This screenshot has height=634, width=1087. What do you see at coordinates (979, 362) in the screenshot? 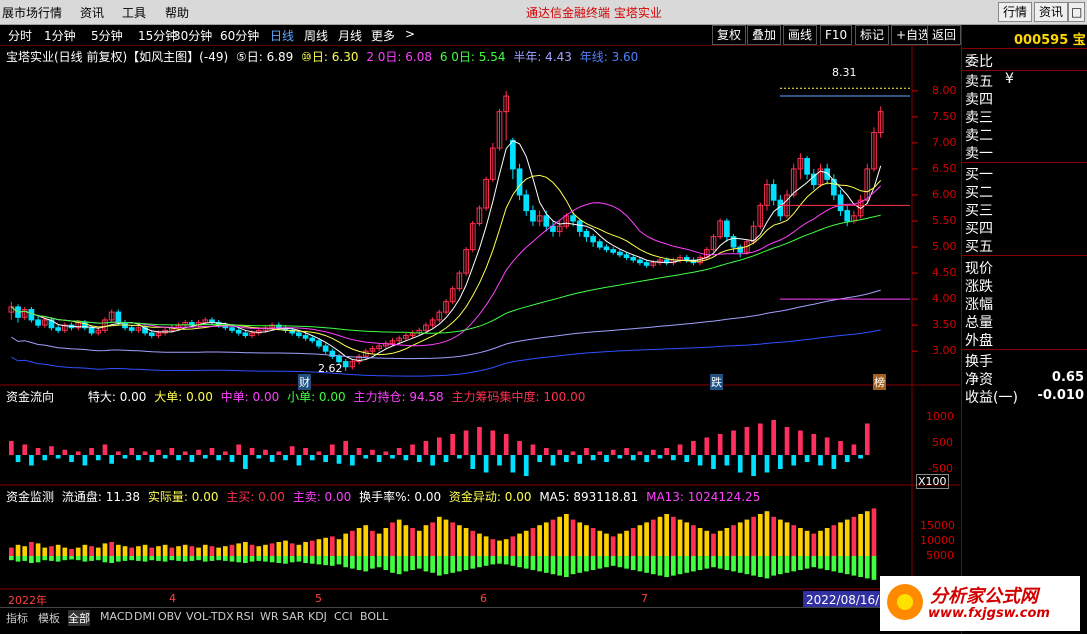
I see `label-turnover: 换手` at bounding box center [979, 362].